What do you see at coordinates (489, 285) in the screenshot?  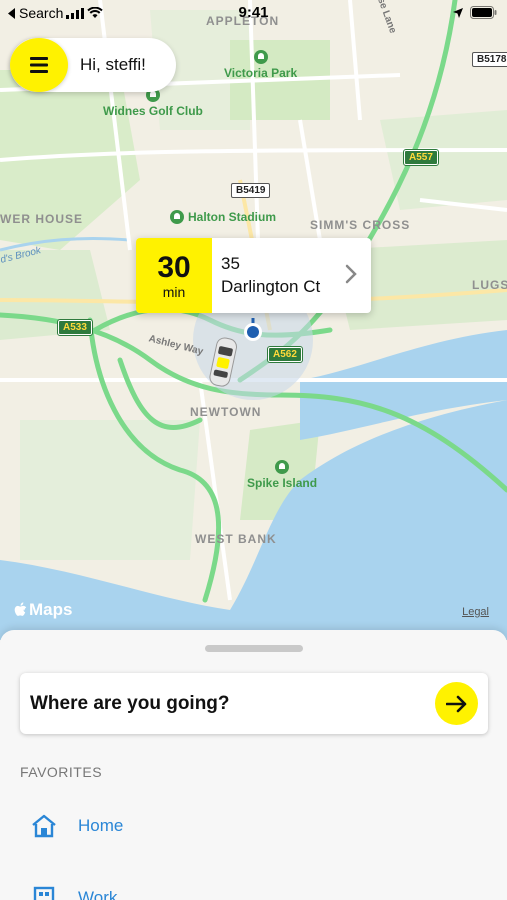 I see `place-label-lugs: LUGS` at bounding box center [489, 285].